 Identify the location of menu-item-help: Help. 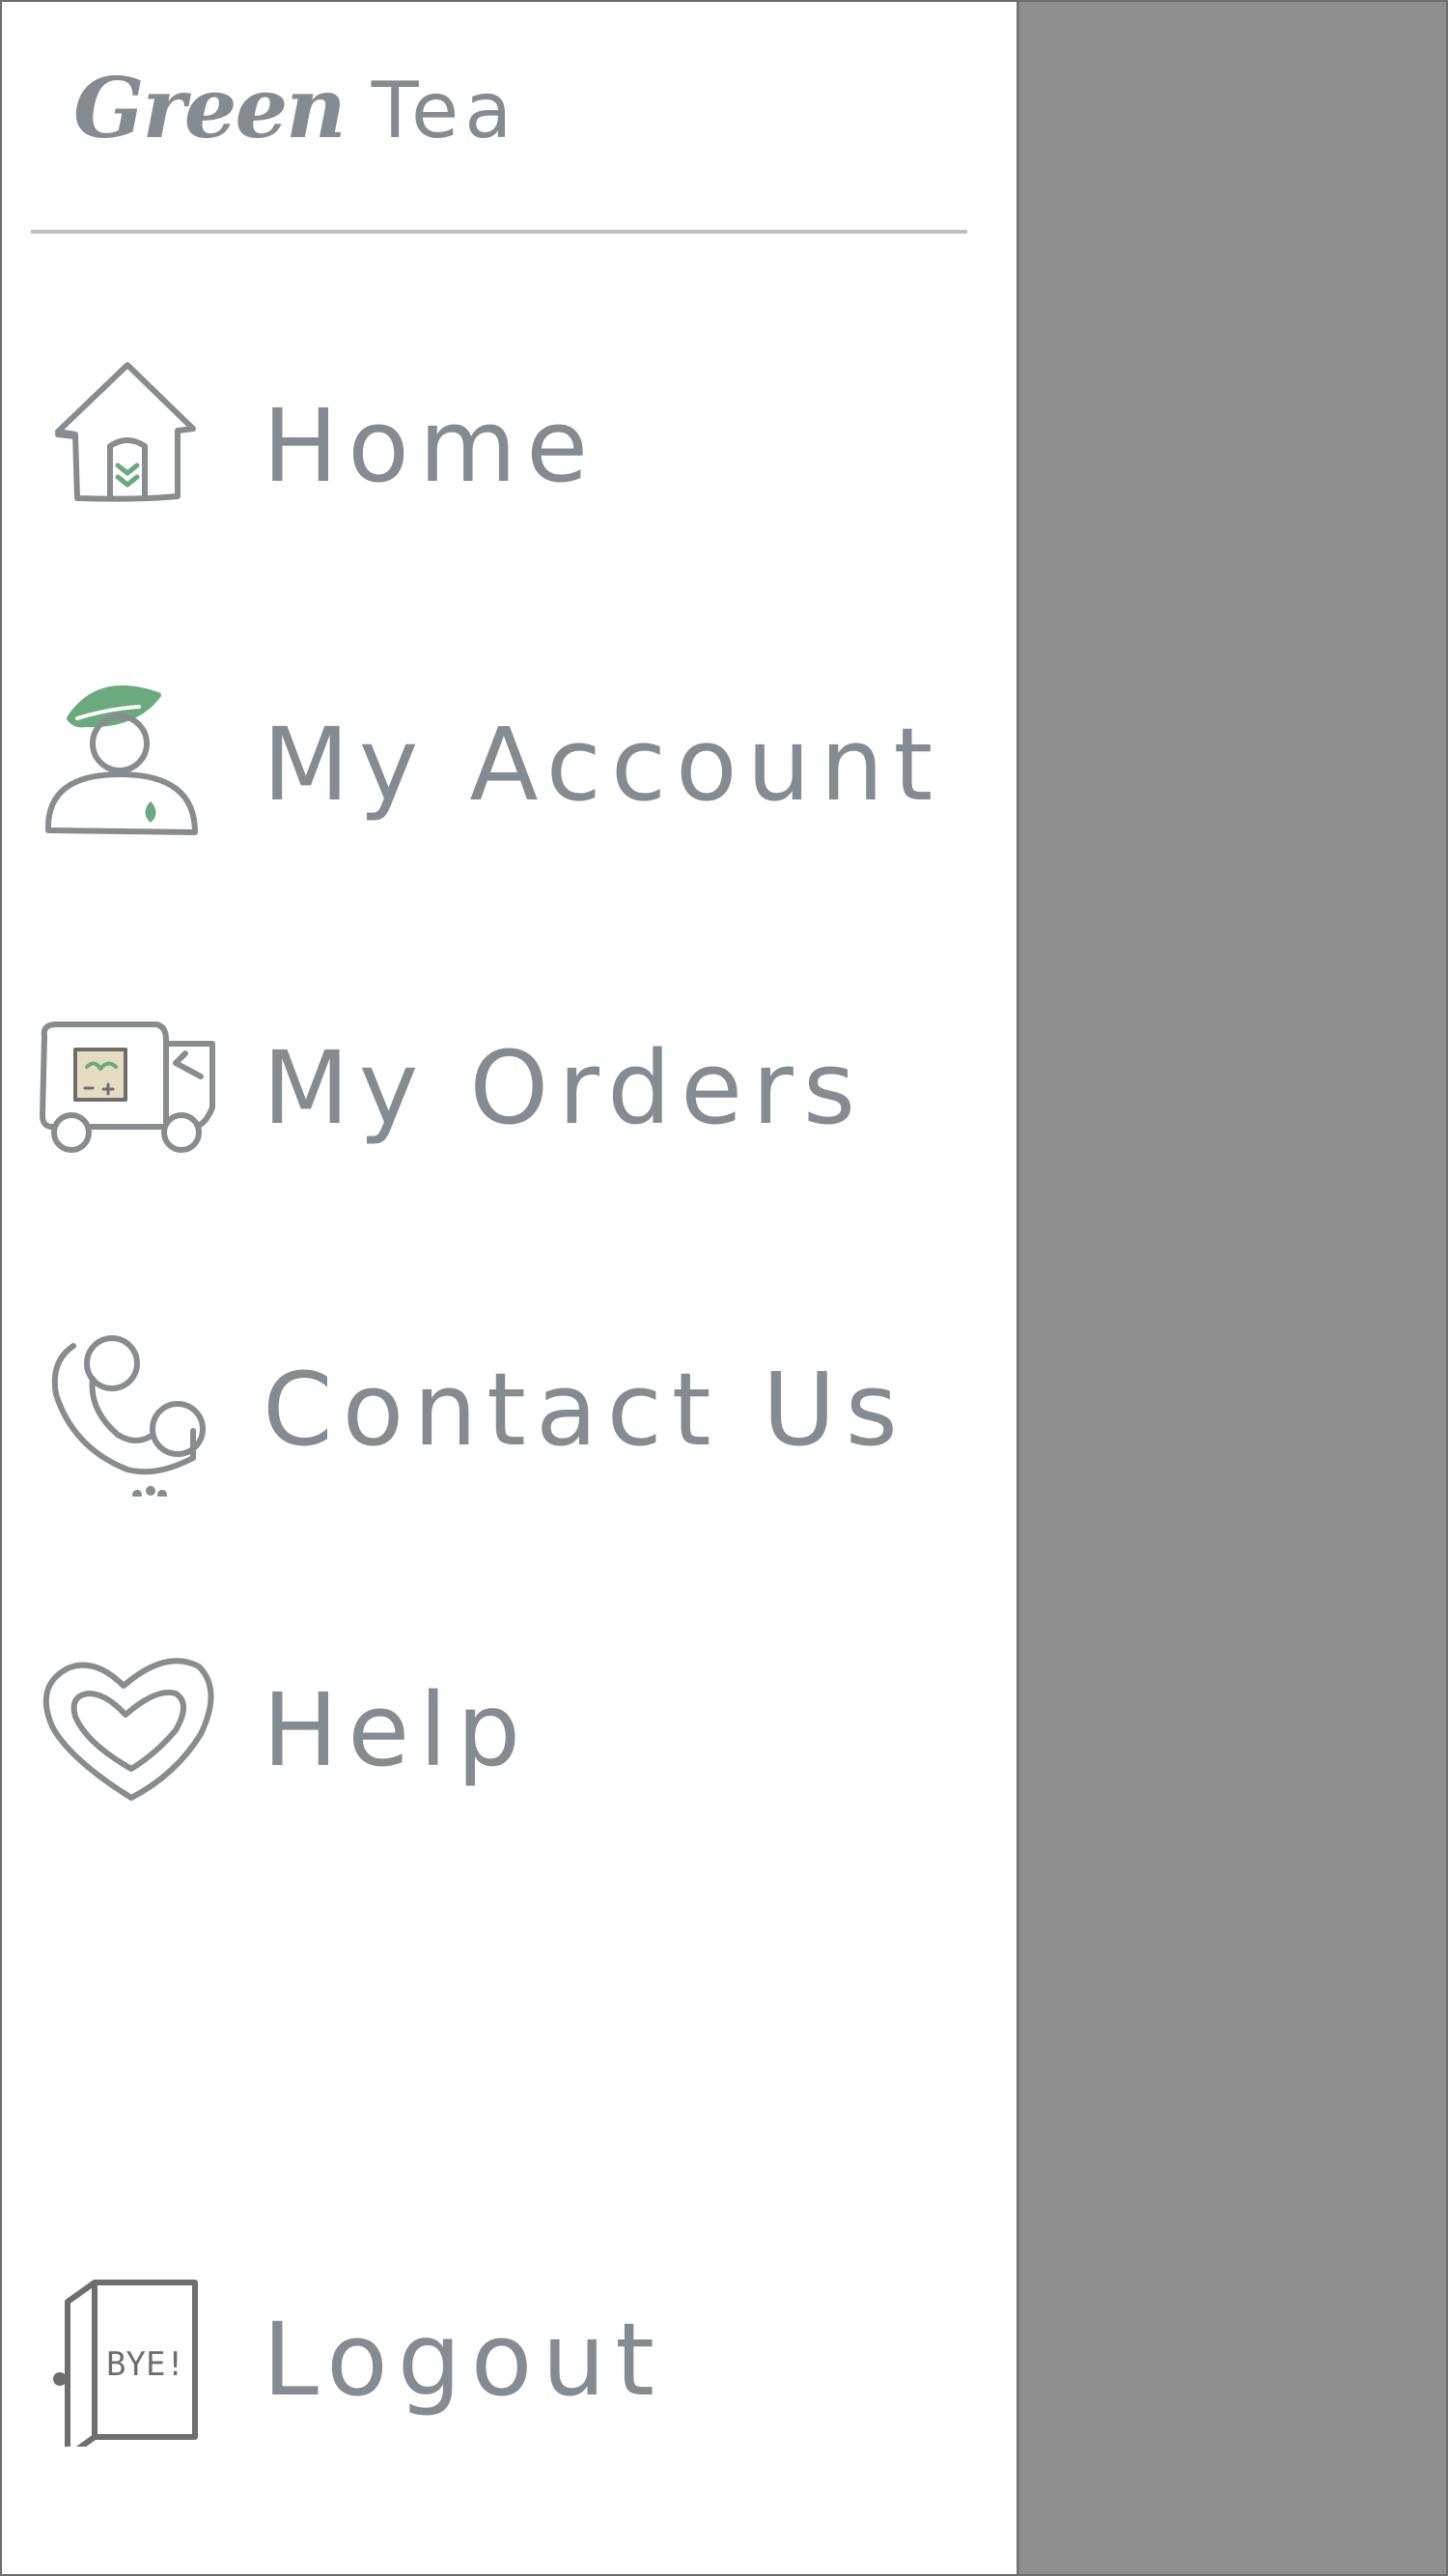
(495, 1730).